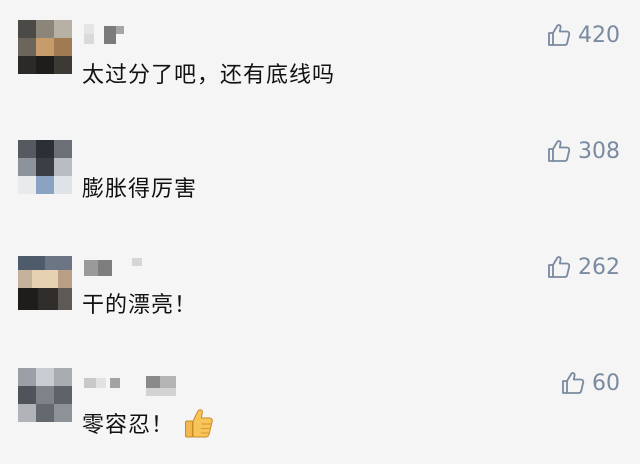  I want to click on like-button: 262, so click(583, 267).